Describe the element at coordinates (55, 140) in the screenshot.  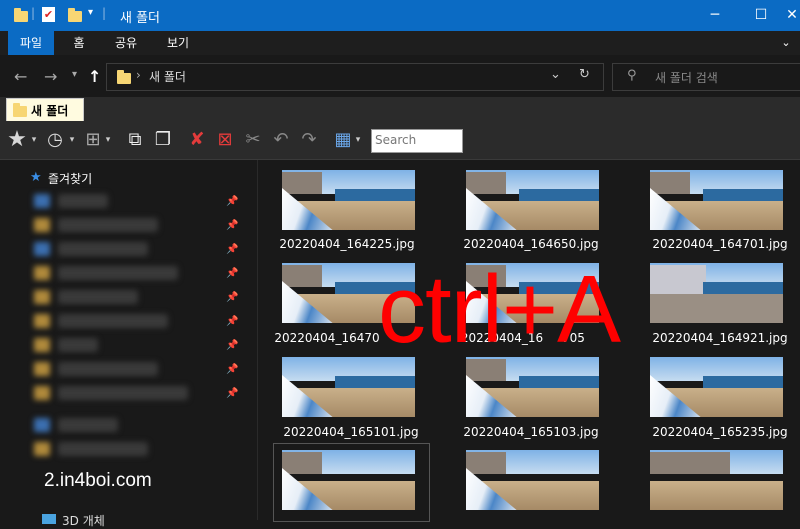
I see `history-clock-icon: ◷` at that location.